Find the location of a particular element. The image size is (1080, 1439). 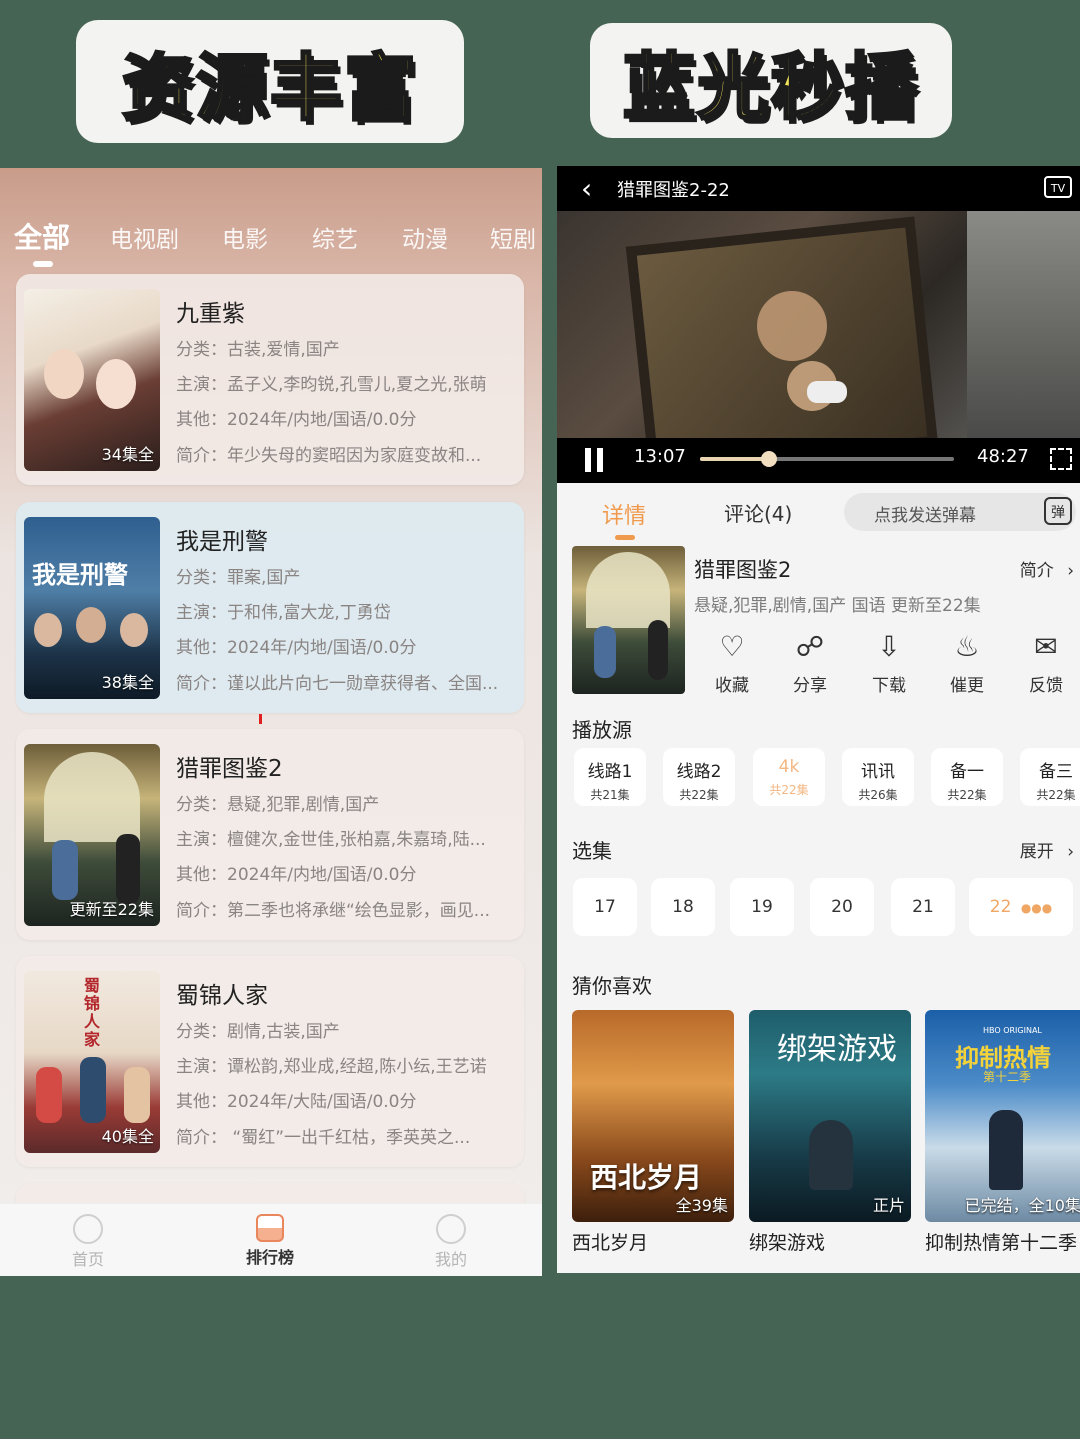

action-favorite: ♡ 收藏 is located at coordinates (732, 662).